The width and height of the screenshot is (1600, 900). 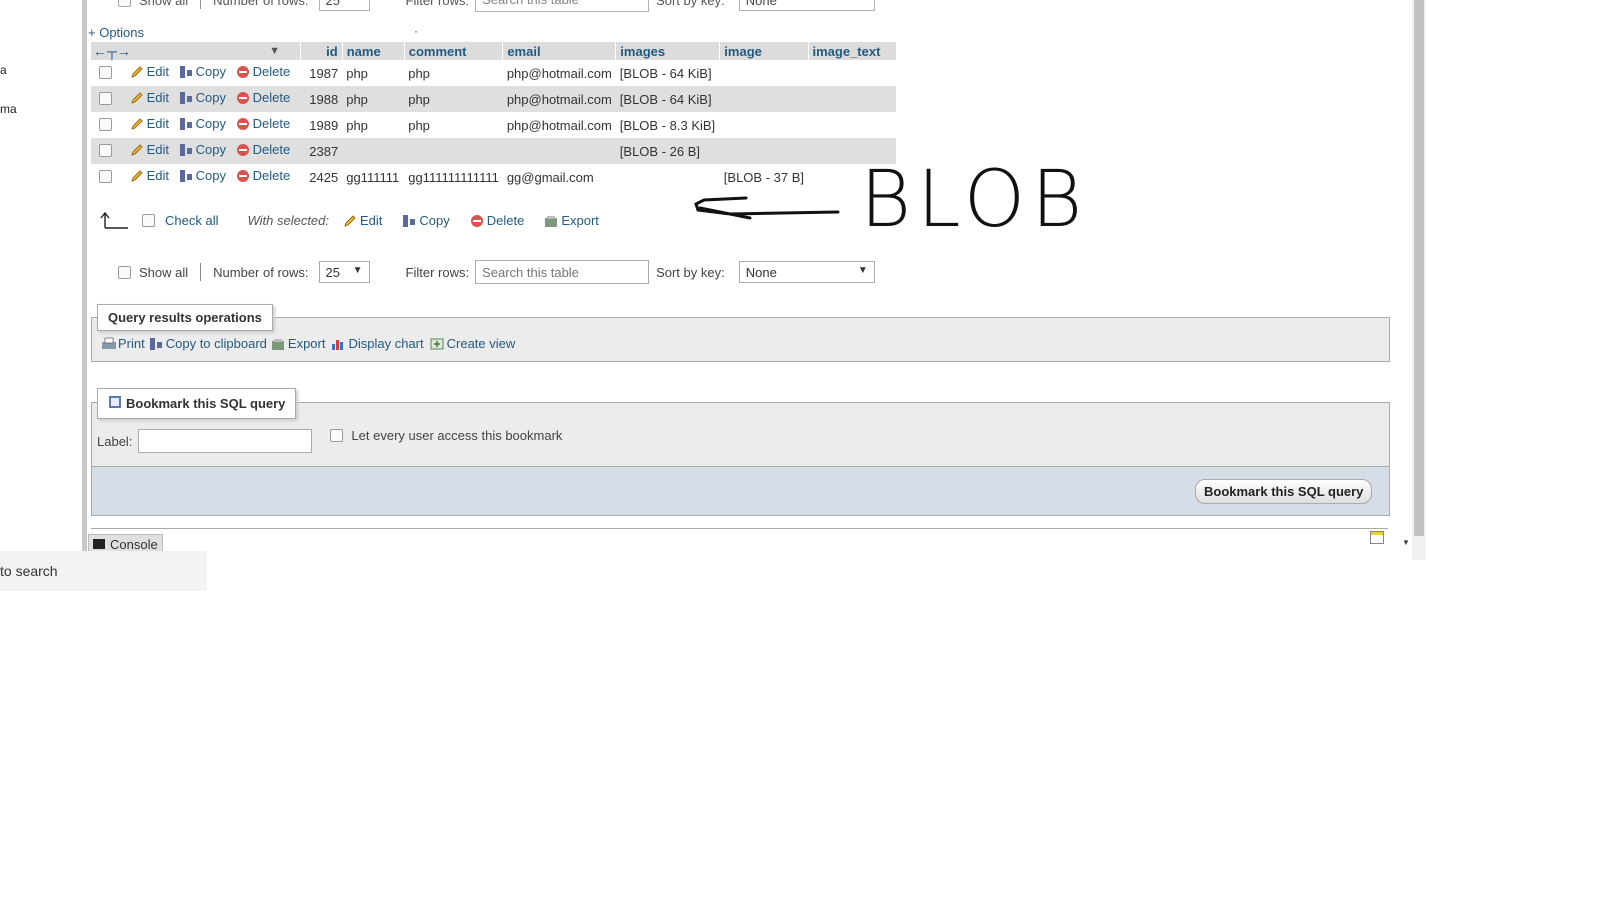 What do you see at coordinates (321, 99) in the screenshot?
I see `cell-id: 1988` at bounding box center [321, 99].